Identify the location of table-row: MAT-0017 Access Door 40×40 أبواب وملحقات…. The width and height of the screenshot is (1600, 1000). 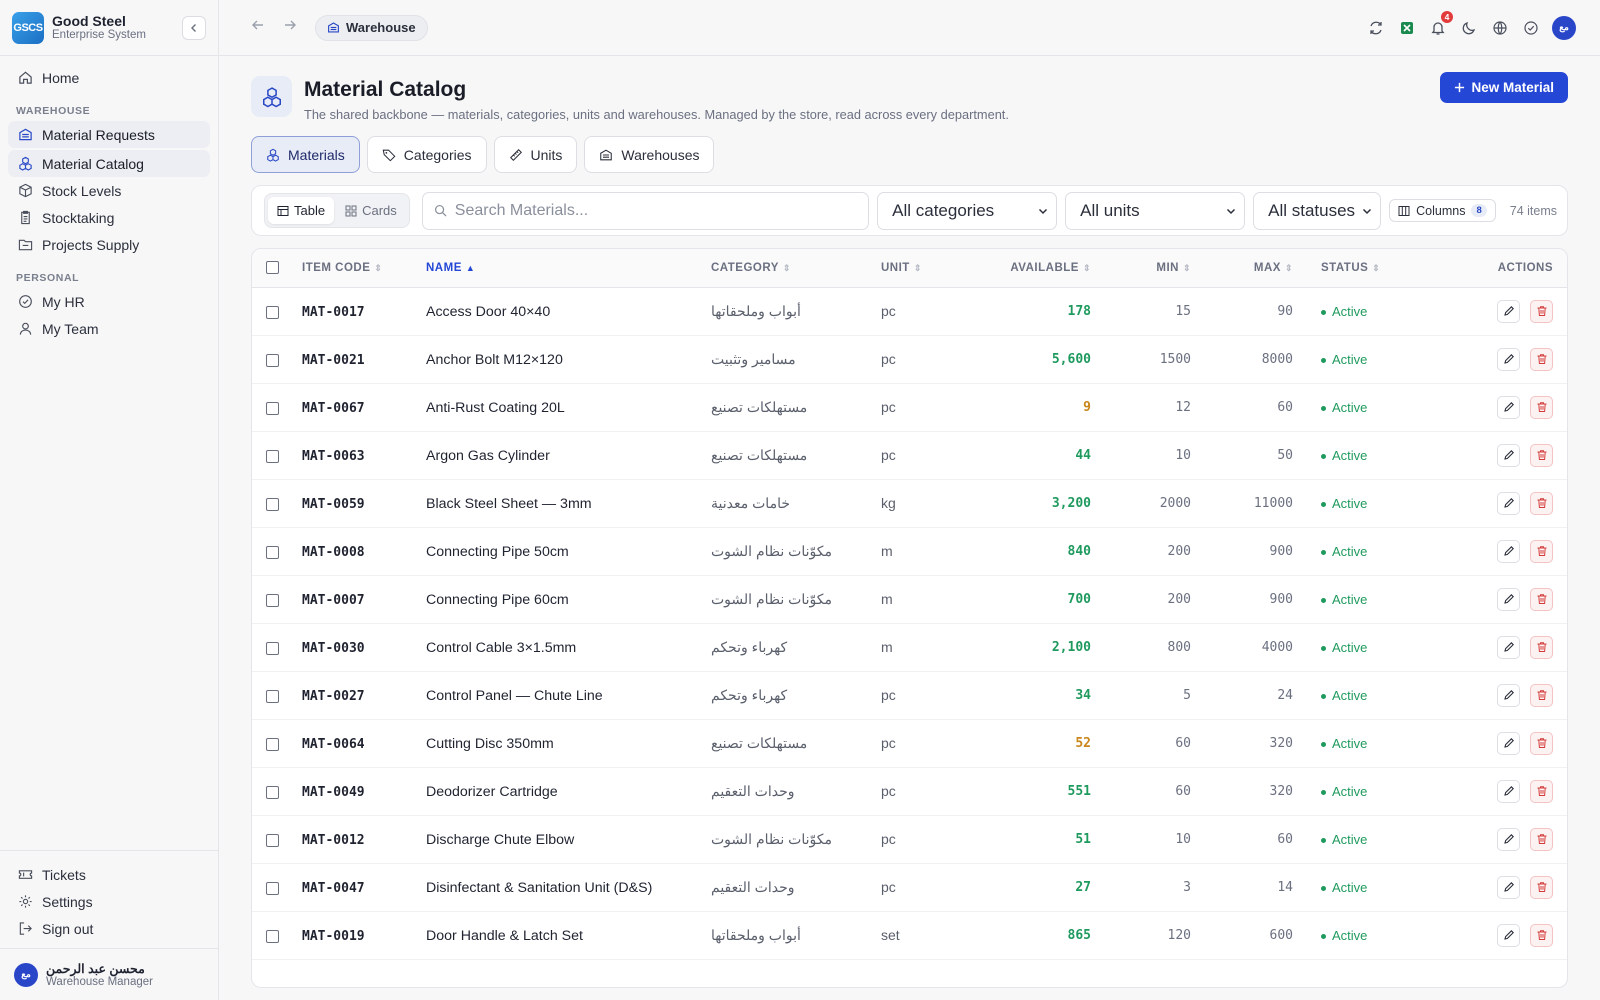
(909, 311).